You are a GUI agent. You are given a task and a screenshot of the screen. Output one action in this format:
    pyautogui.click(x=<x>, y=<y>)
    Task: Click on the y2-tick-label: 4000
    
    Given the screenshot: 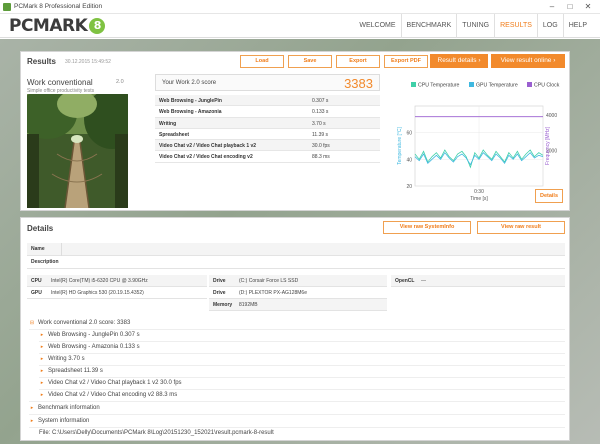 What is the action you would take?
    pyautogui.click(x=551, y=116)
    